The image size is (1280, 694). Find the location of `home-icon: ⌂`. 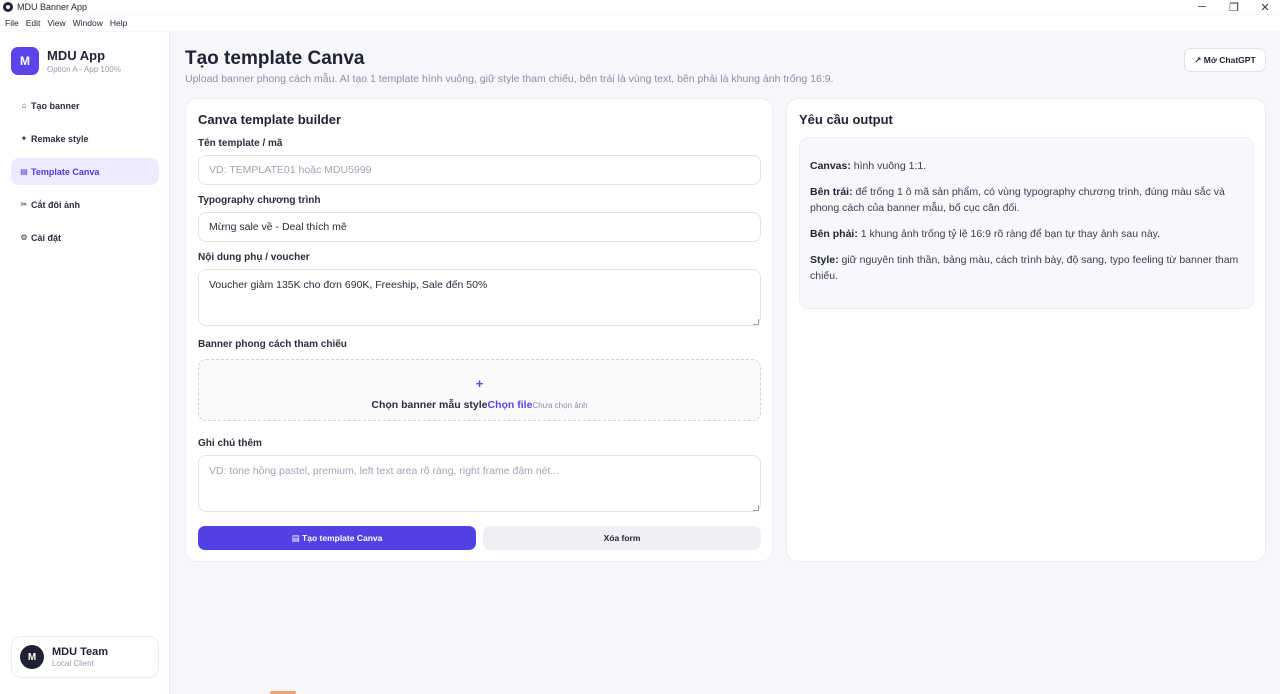

home-icon: ⌂ is located at coordinates (24, 105).